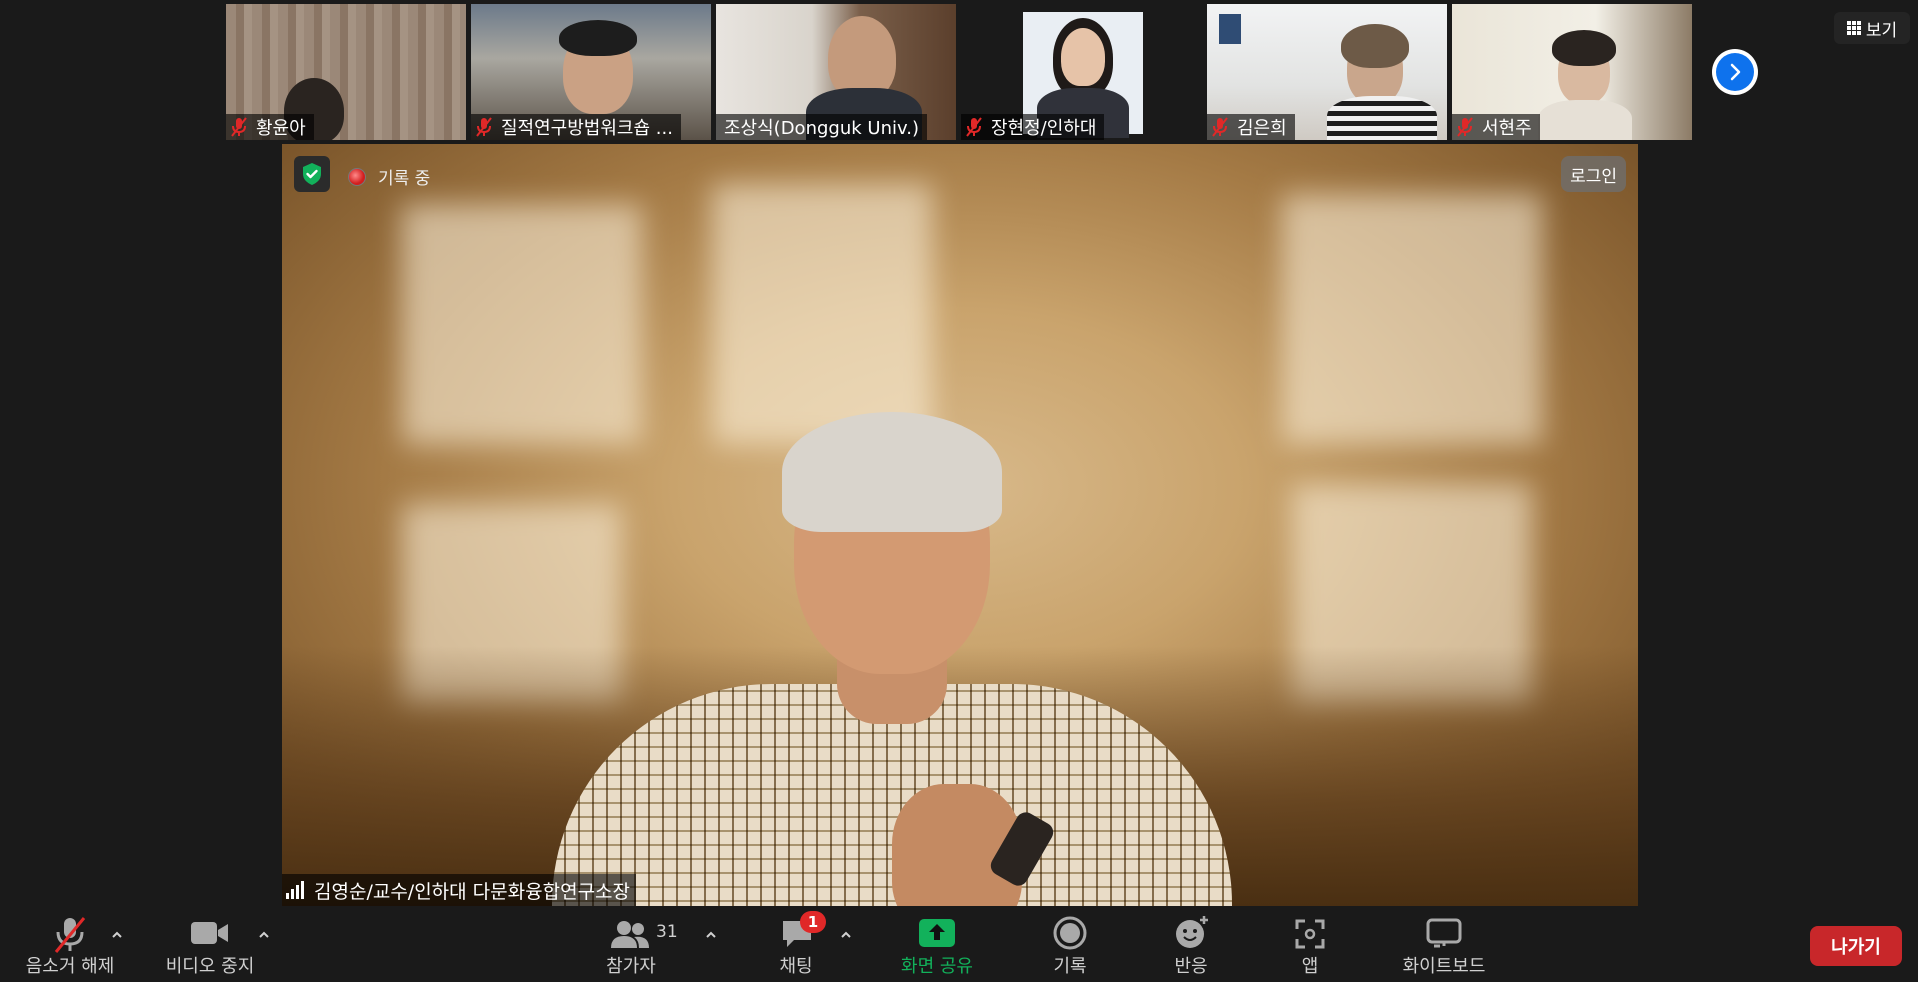 This screenshot has width=1918, height=982. I want to click on participant-name-tag: 장현정/인하대, so click(1033, 127).